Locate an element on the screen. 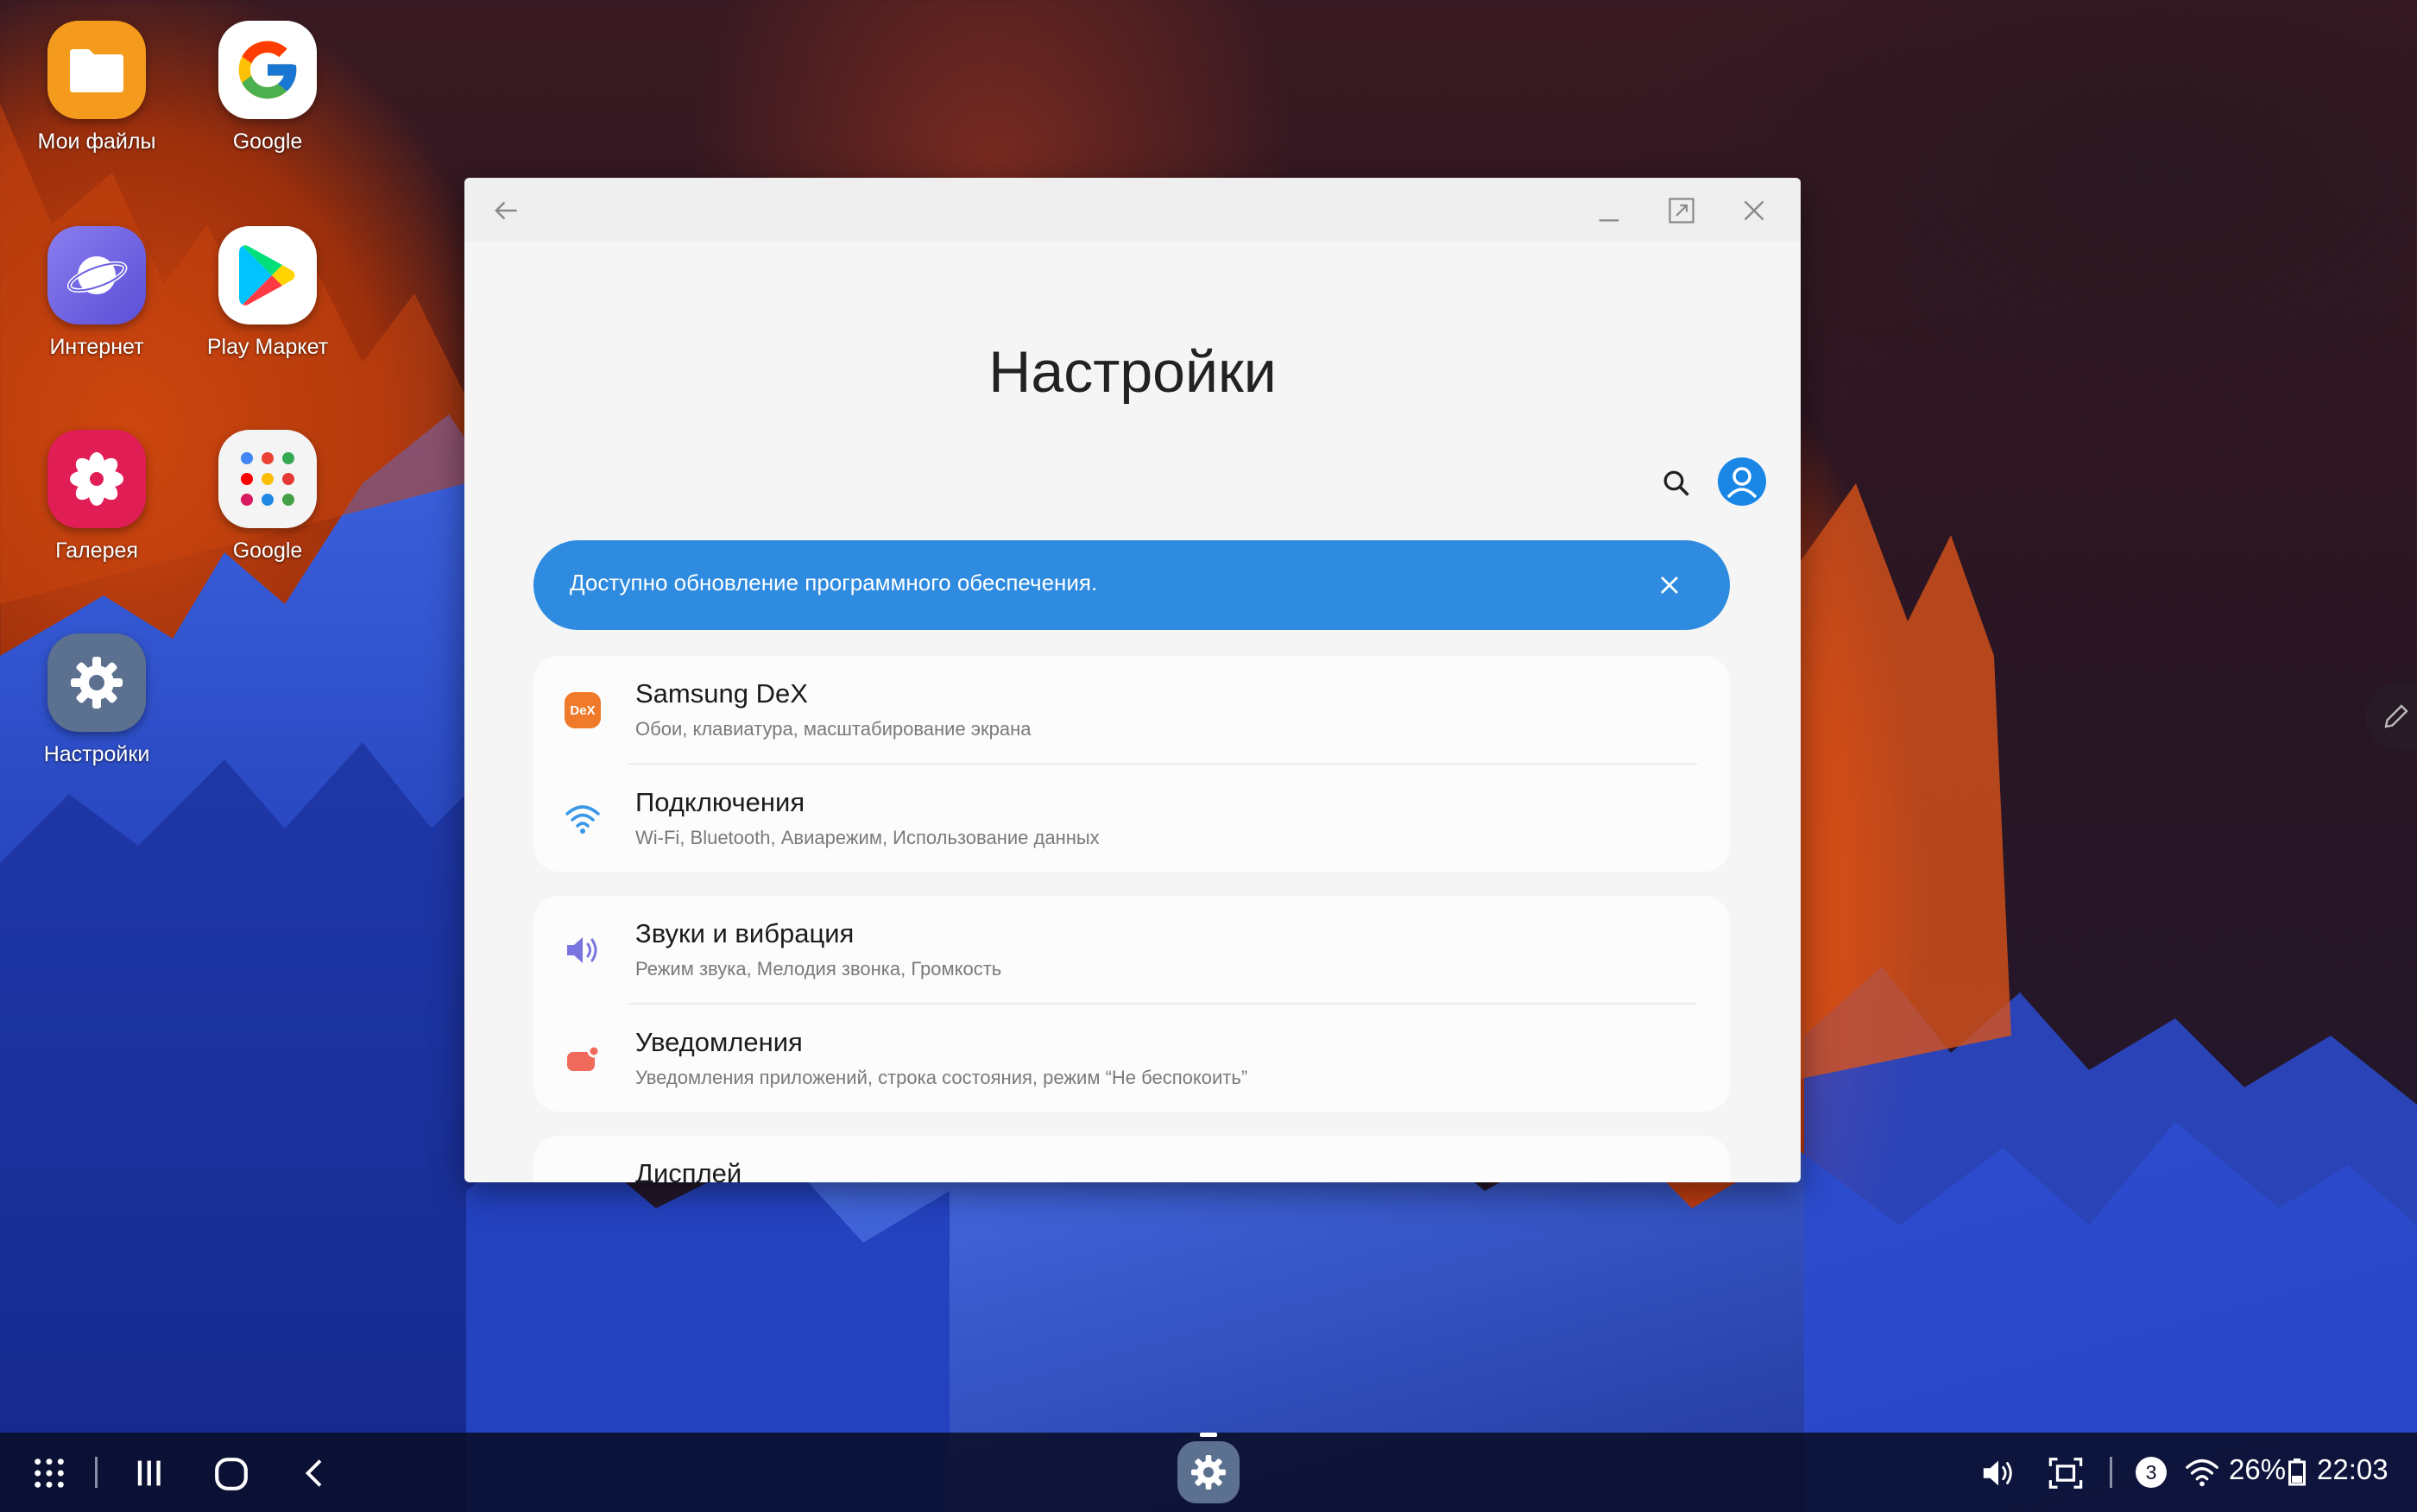 Image resolution: width=2417 pixels, height=1512 pixels. running-app-indicator is located at coordinates (1208, 1435).